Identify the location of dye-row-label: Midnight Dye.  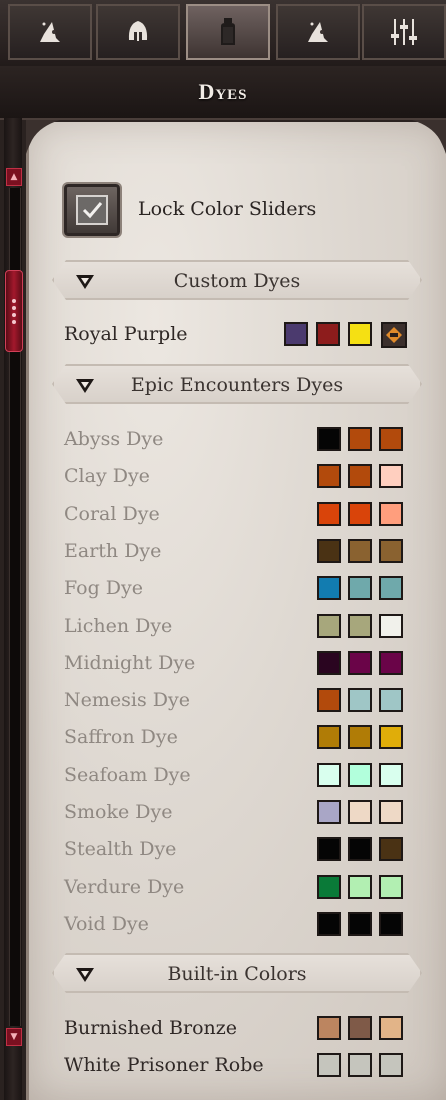
(129, 663).